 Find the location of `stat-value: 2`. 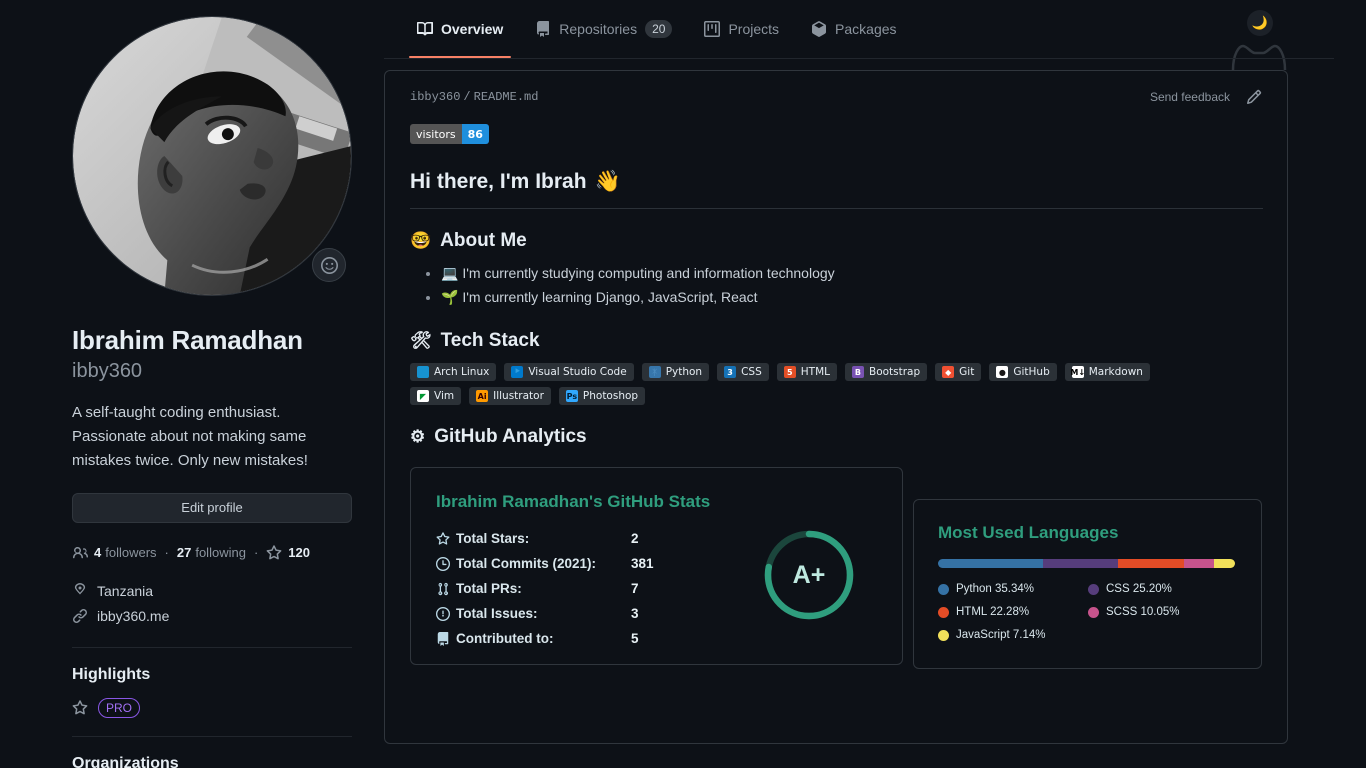

stat-value: 2 is located at coordinates (635, 538).